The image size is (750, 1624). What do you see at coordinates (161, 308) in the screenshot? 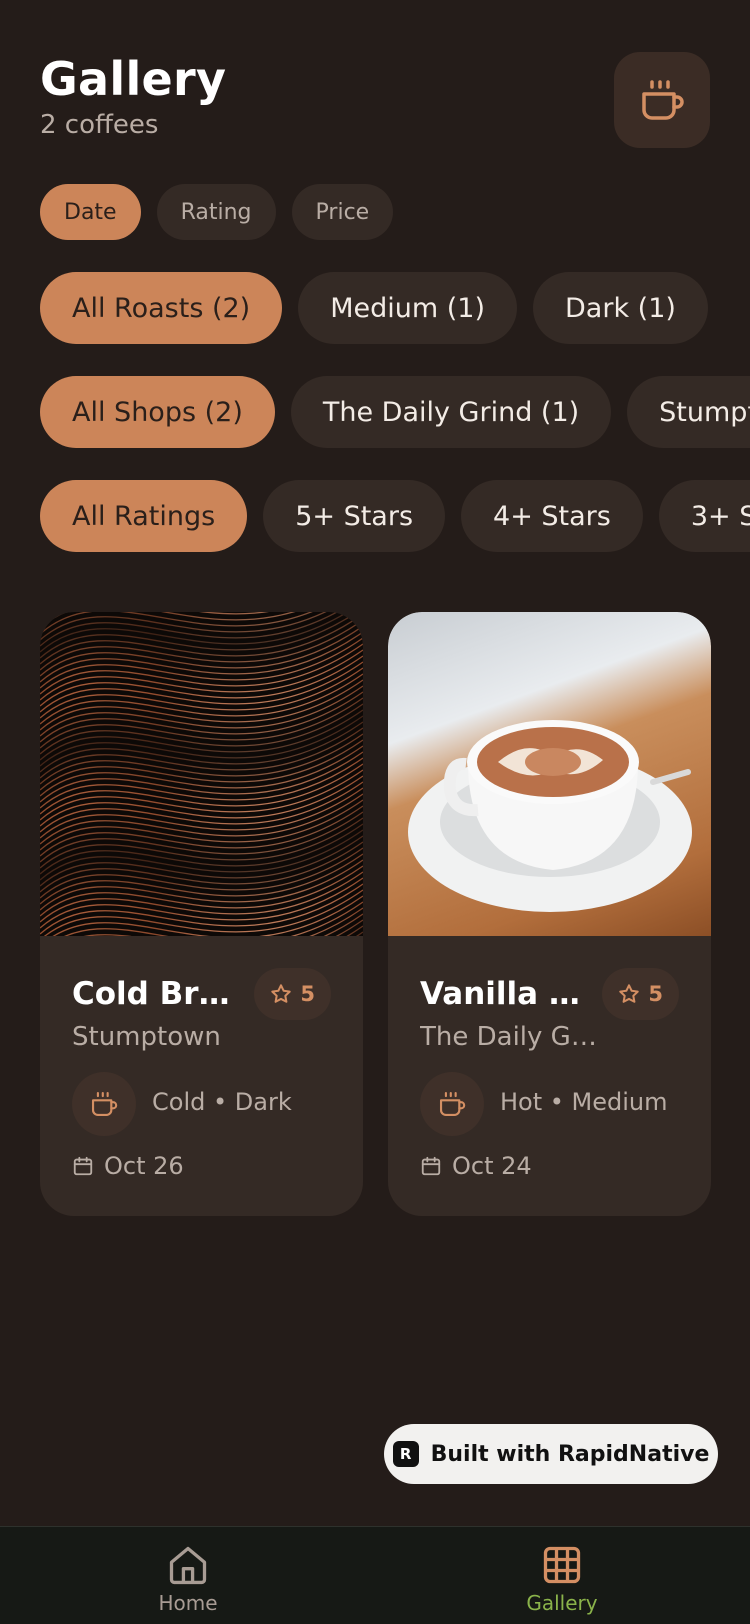
I see `filter-all-roasts: All Roasts (2)` at bounding box center [161, 308].